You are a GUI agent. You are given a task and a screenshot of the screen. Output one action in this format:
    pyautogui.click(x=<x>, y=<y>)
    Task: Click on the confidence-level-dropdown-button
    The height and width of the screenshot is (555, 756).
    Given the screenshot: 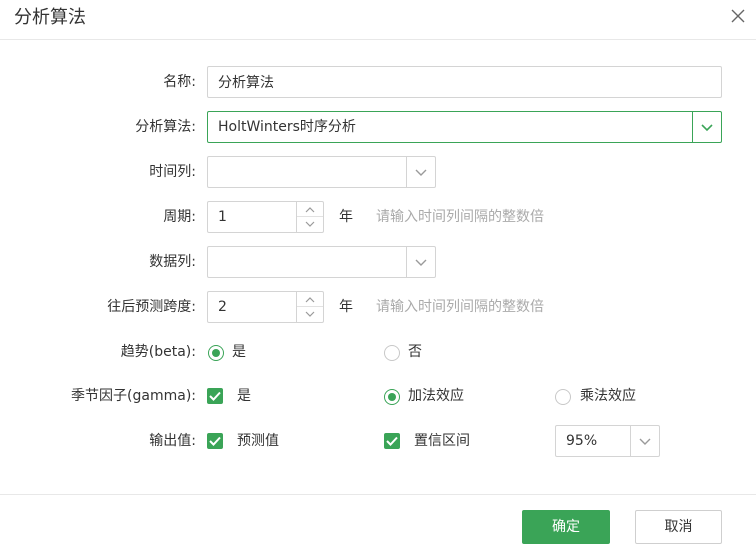 What is the action you would take?
    pyautogui.click(x=644, y=441)
    